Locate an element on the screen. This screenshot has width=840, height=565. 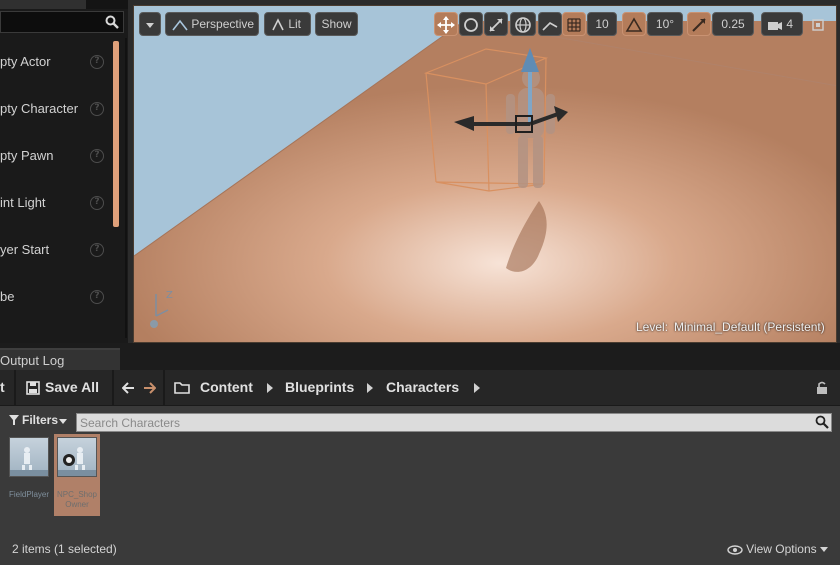
place-item-player-start: yer Start ? is located at coordinates (59, 249).